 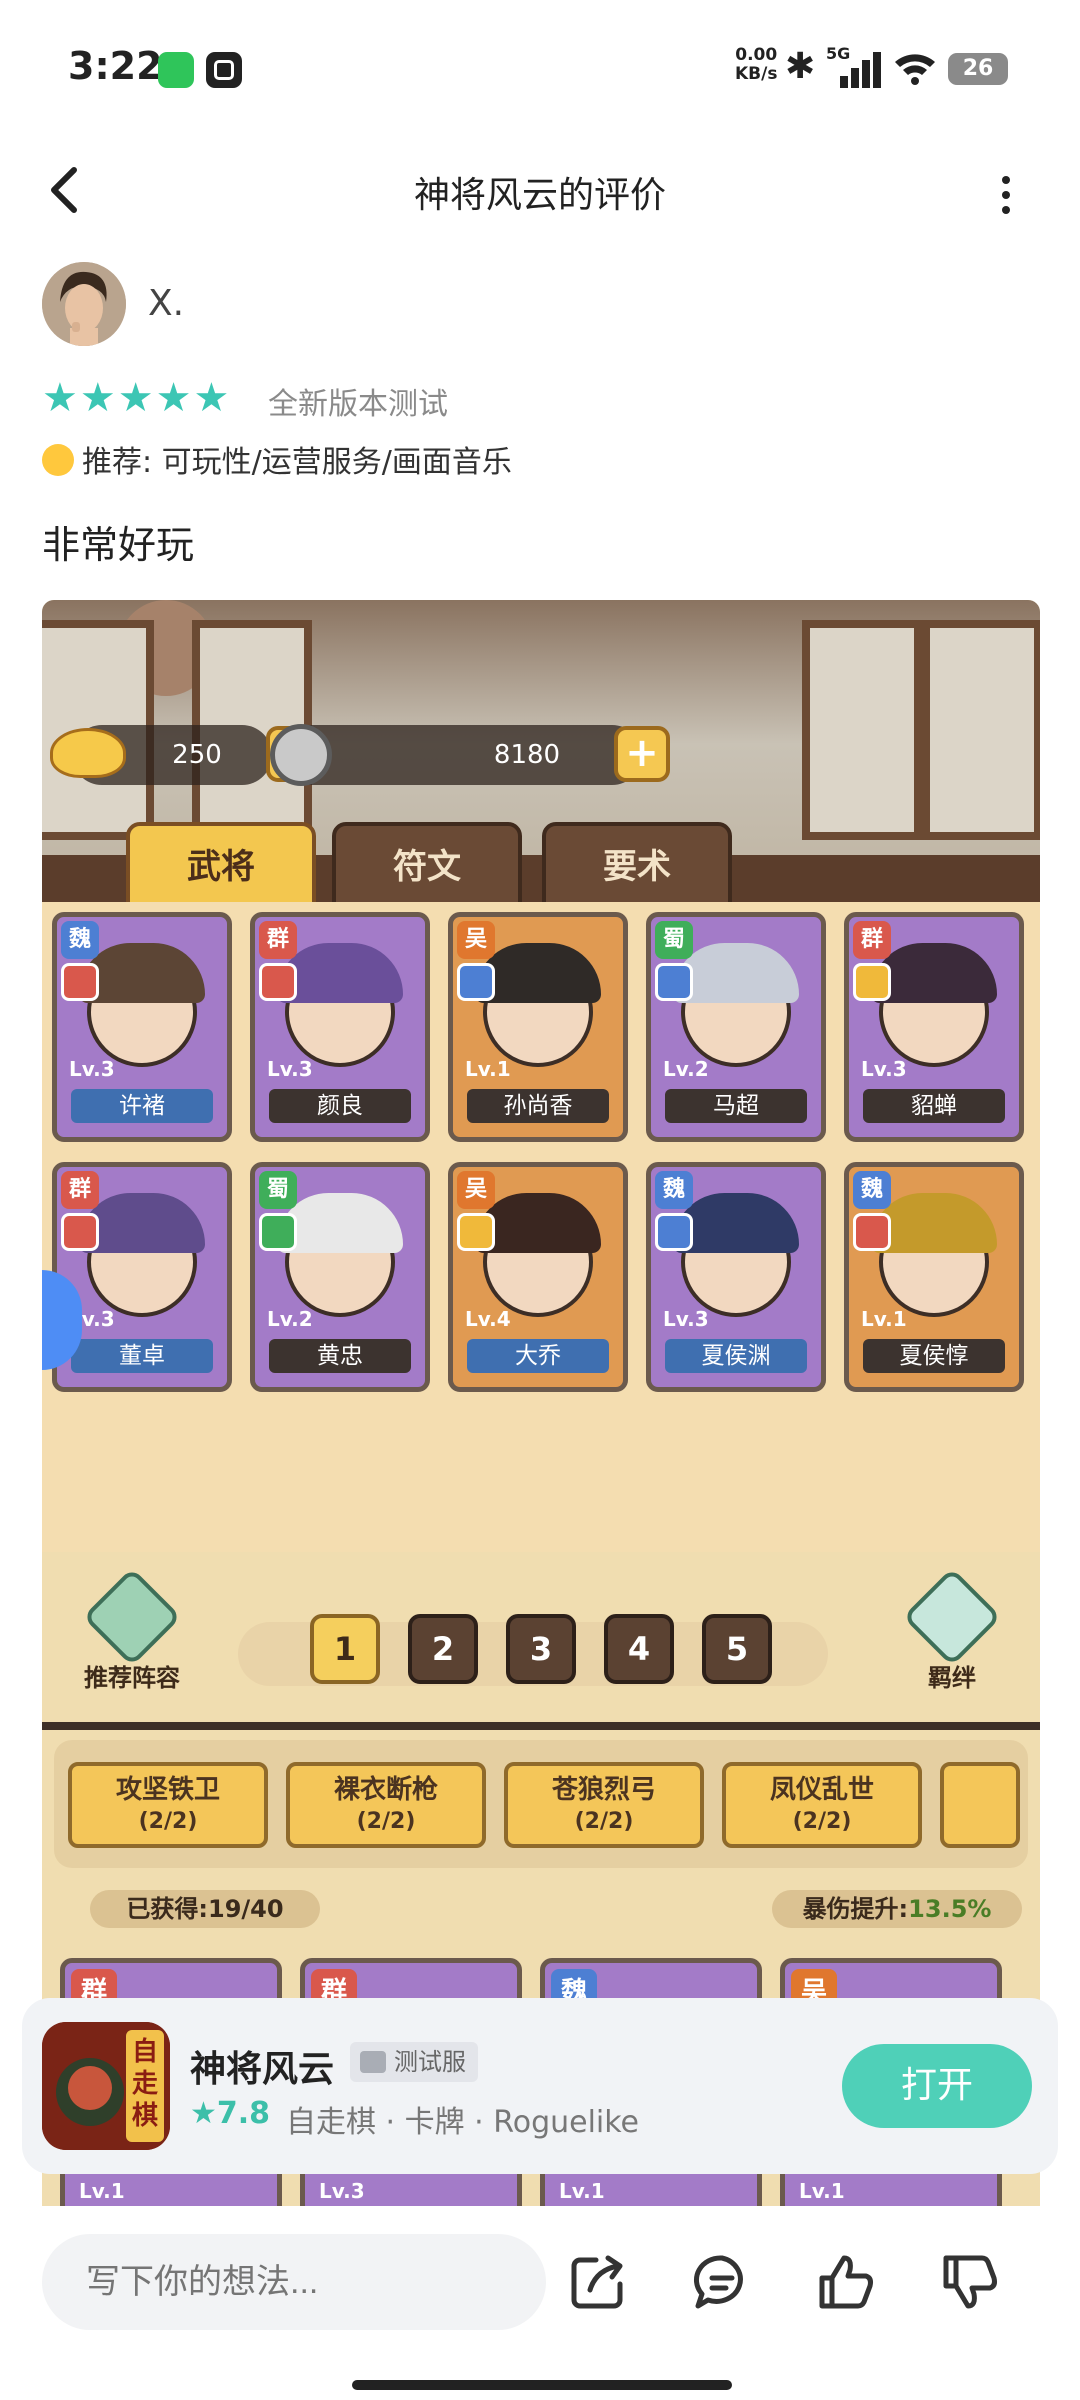 I want to click on bond-item: 攻坚铁卫 (2/2), so click(x=168, y=1805).